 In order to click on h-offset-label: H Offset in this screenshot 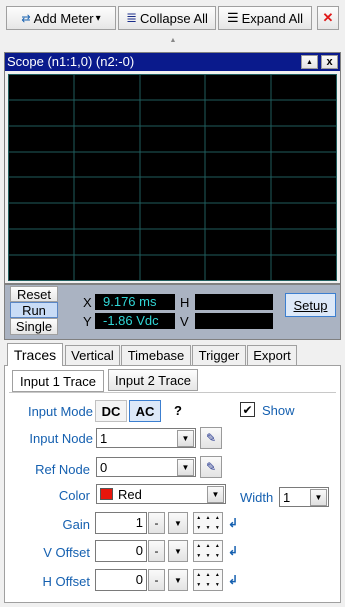, I will do `click(66, 581)`.